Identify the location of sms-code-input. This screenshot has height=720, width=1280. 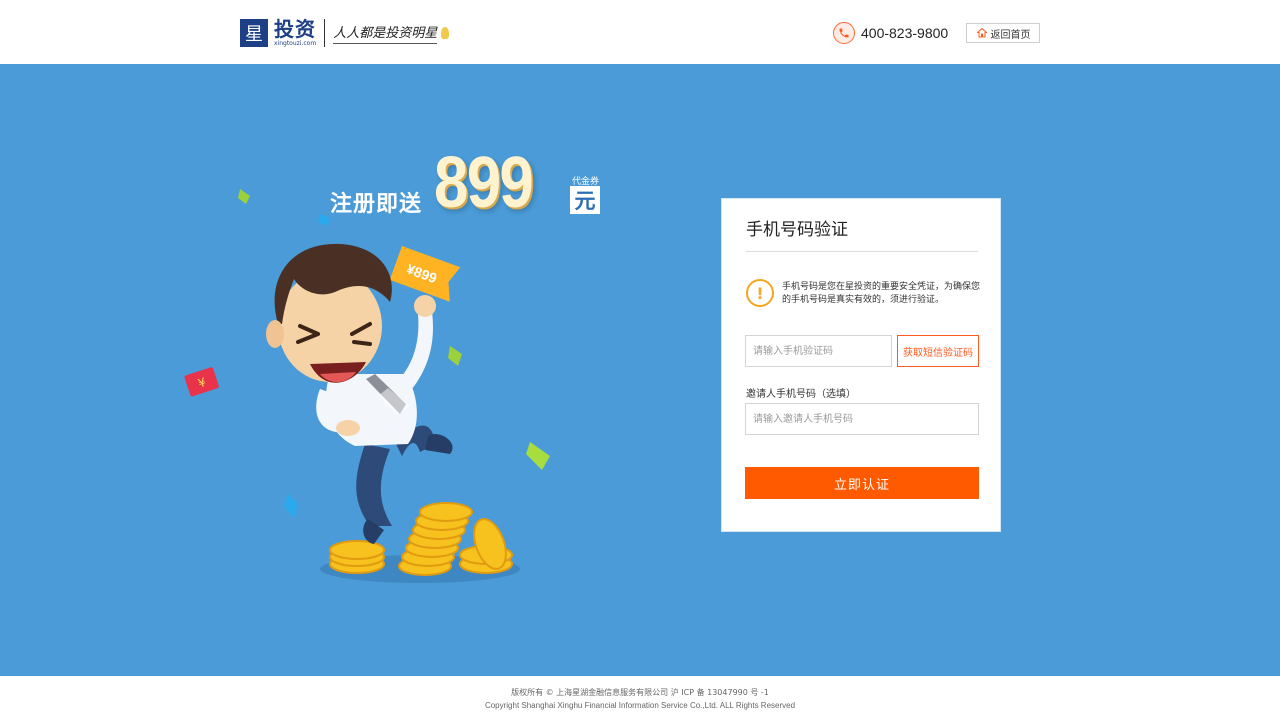
(818, 351).